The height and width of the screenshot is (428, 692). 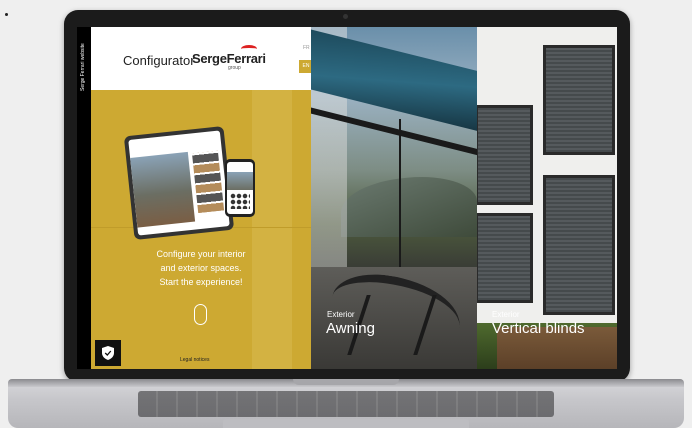 I want to click on brand-sub: group, so click(x=234, y=68).